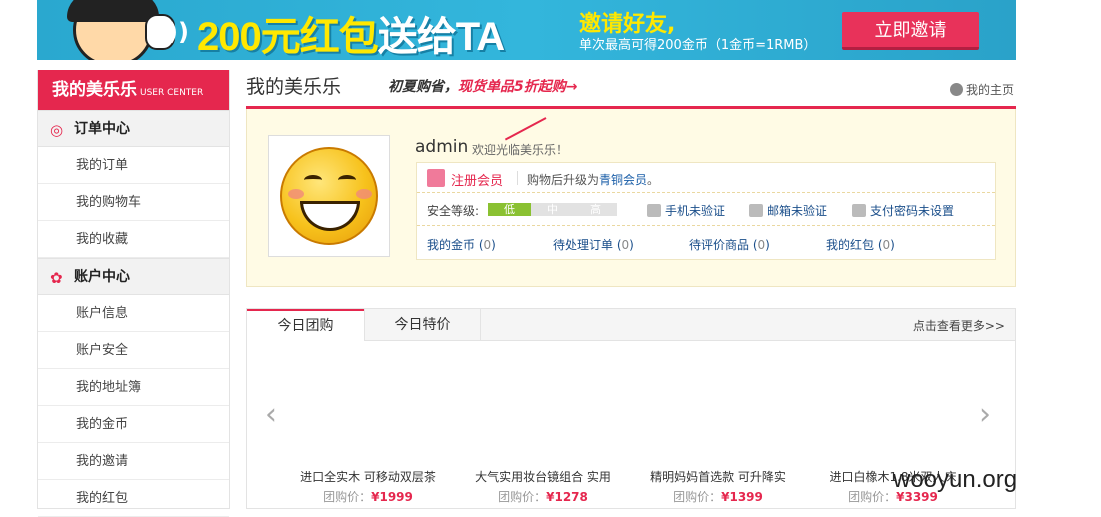 This screenshot has width=1101, height=517. I want to click on sidebar-item-favorites: 我的收藏, so click(133, 239).